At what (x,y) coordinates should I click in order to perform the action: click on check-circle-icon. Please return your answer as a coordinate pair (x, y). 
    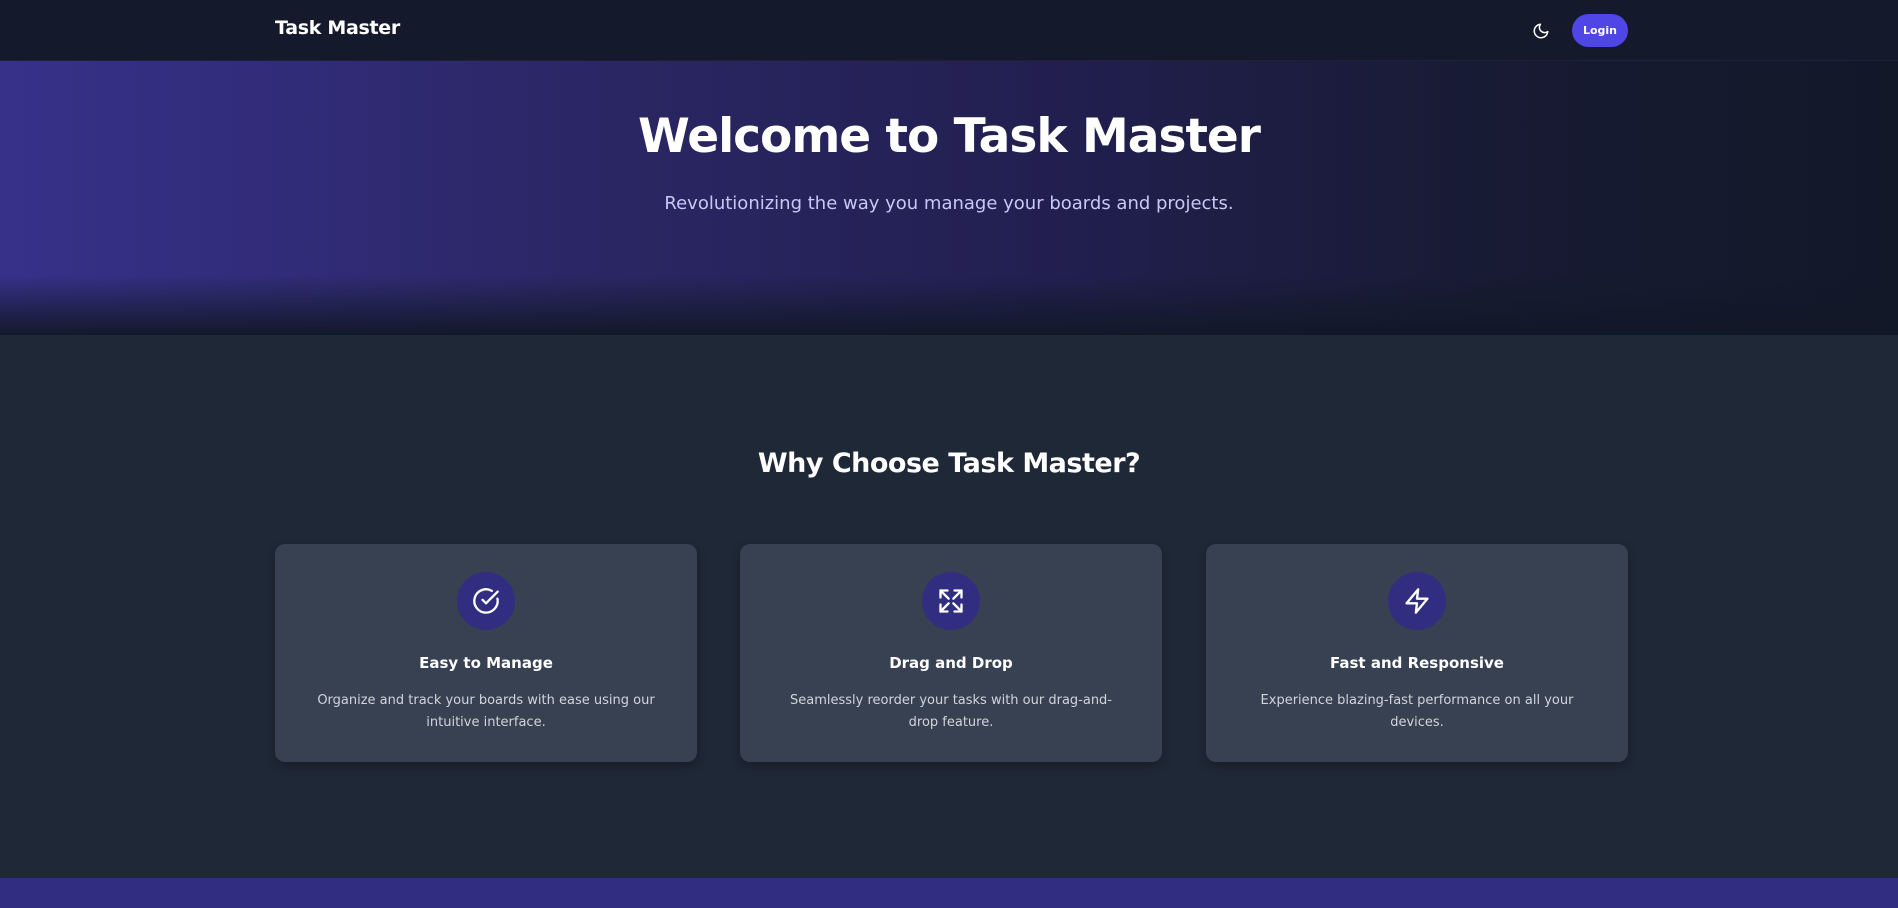
    Looking at the image, I should click on (486, 601).